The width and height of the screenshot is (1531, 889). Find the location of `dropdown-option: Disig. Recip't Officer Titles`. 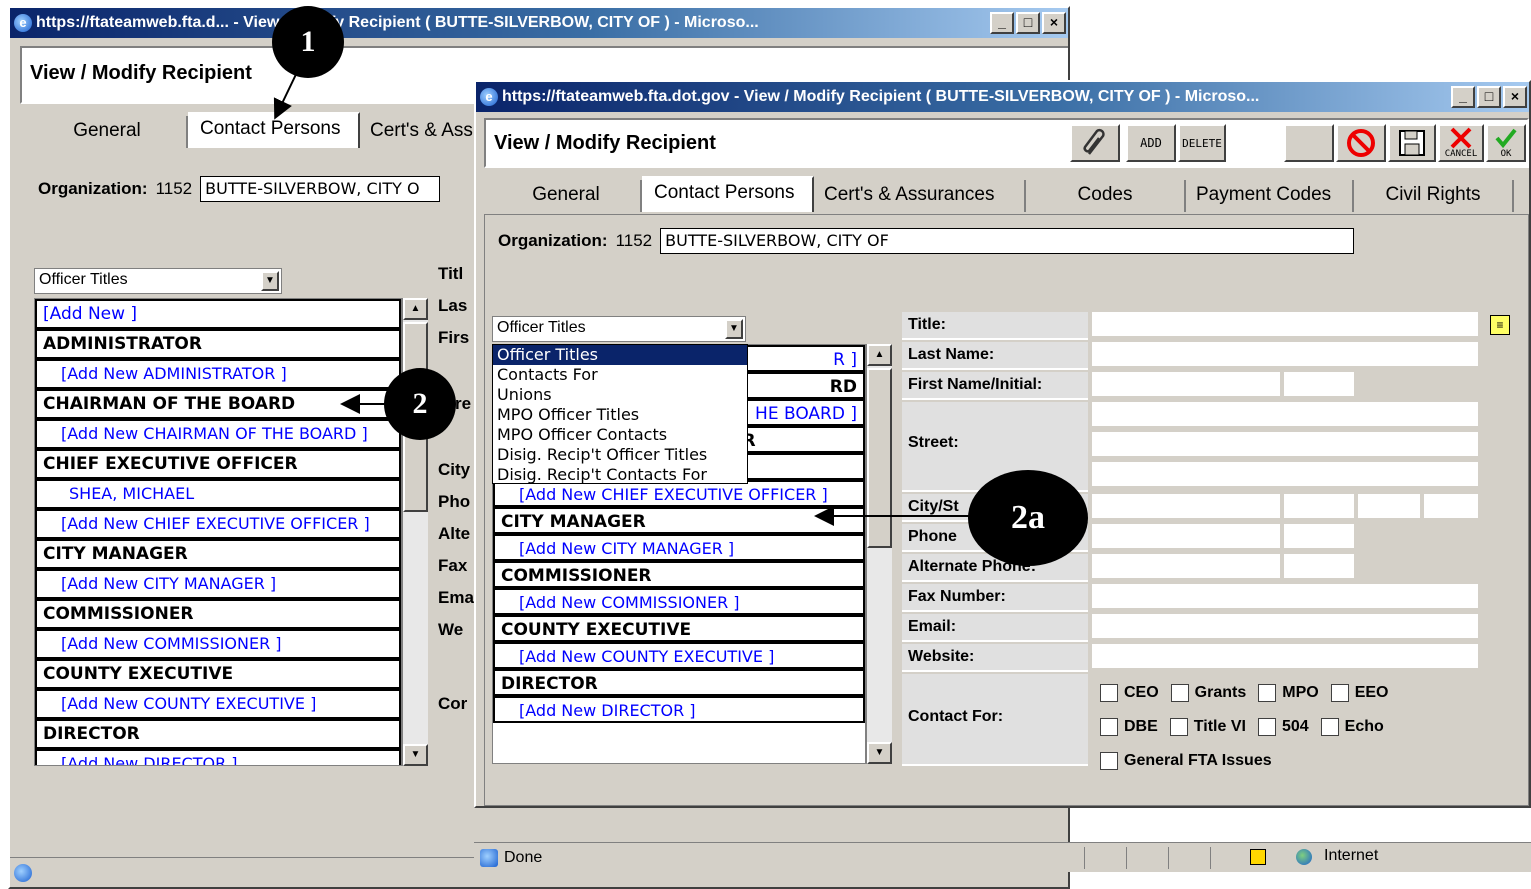

dropdown-option: Disig. Recip't Officer Titles is located at coordinates (620, 455).